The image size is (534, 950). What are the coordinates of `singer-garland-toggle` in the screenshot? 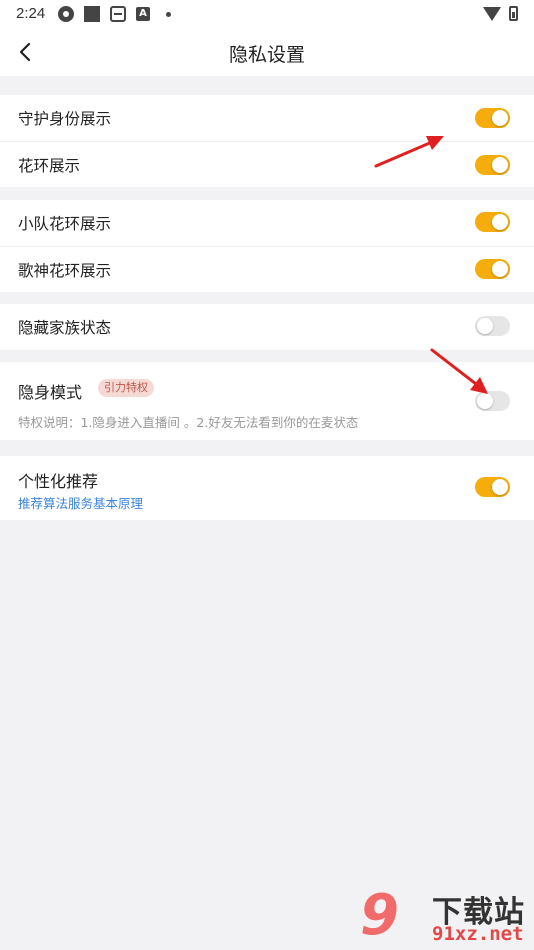 It's located at (492, 269).